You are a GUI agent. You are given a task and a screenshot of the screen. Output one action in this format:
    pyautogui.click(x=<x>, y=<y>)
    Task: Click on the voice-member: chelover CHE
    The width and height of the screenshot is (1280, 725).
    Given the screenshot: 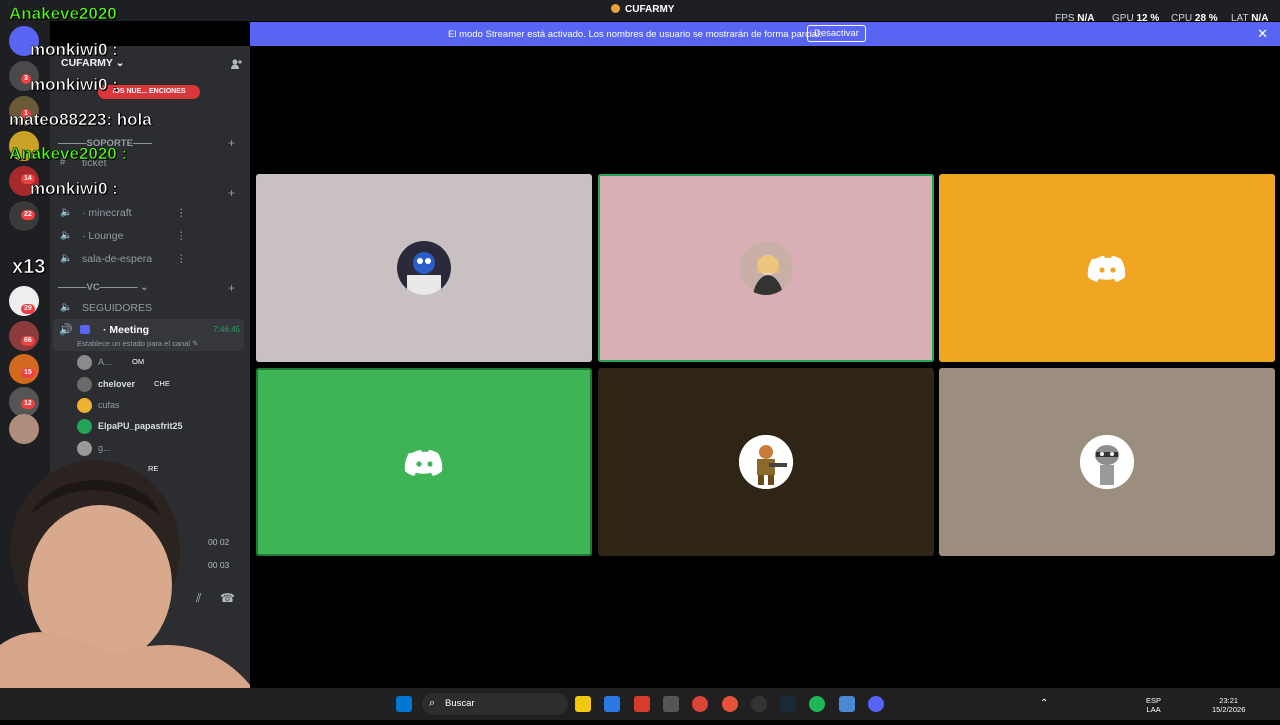 What is the action you would take?
    pyautogui.click(x=157, y=385)
    